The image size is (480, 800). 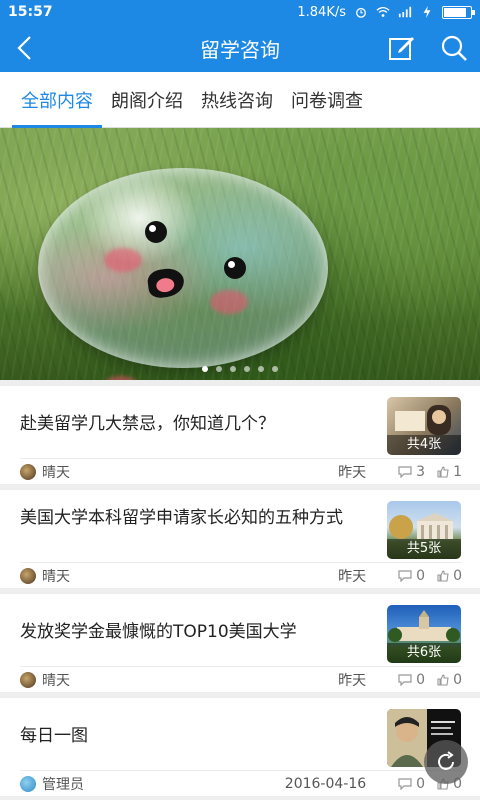 What do you see at coordinates (63, 784) in the screenshot?
I see `author-name: 管理员` at bounding box center [63, 784].